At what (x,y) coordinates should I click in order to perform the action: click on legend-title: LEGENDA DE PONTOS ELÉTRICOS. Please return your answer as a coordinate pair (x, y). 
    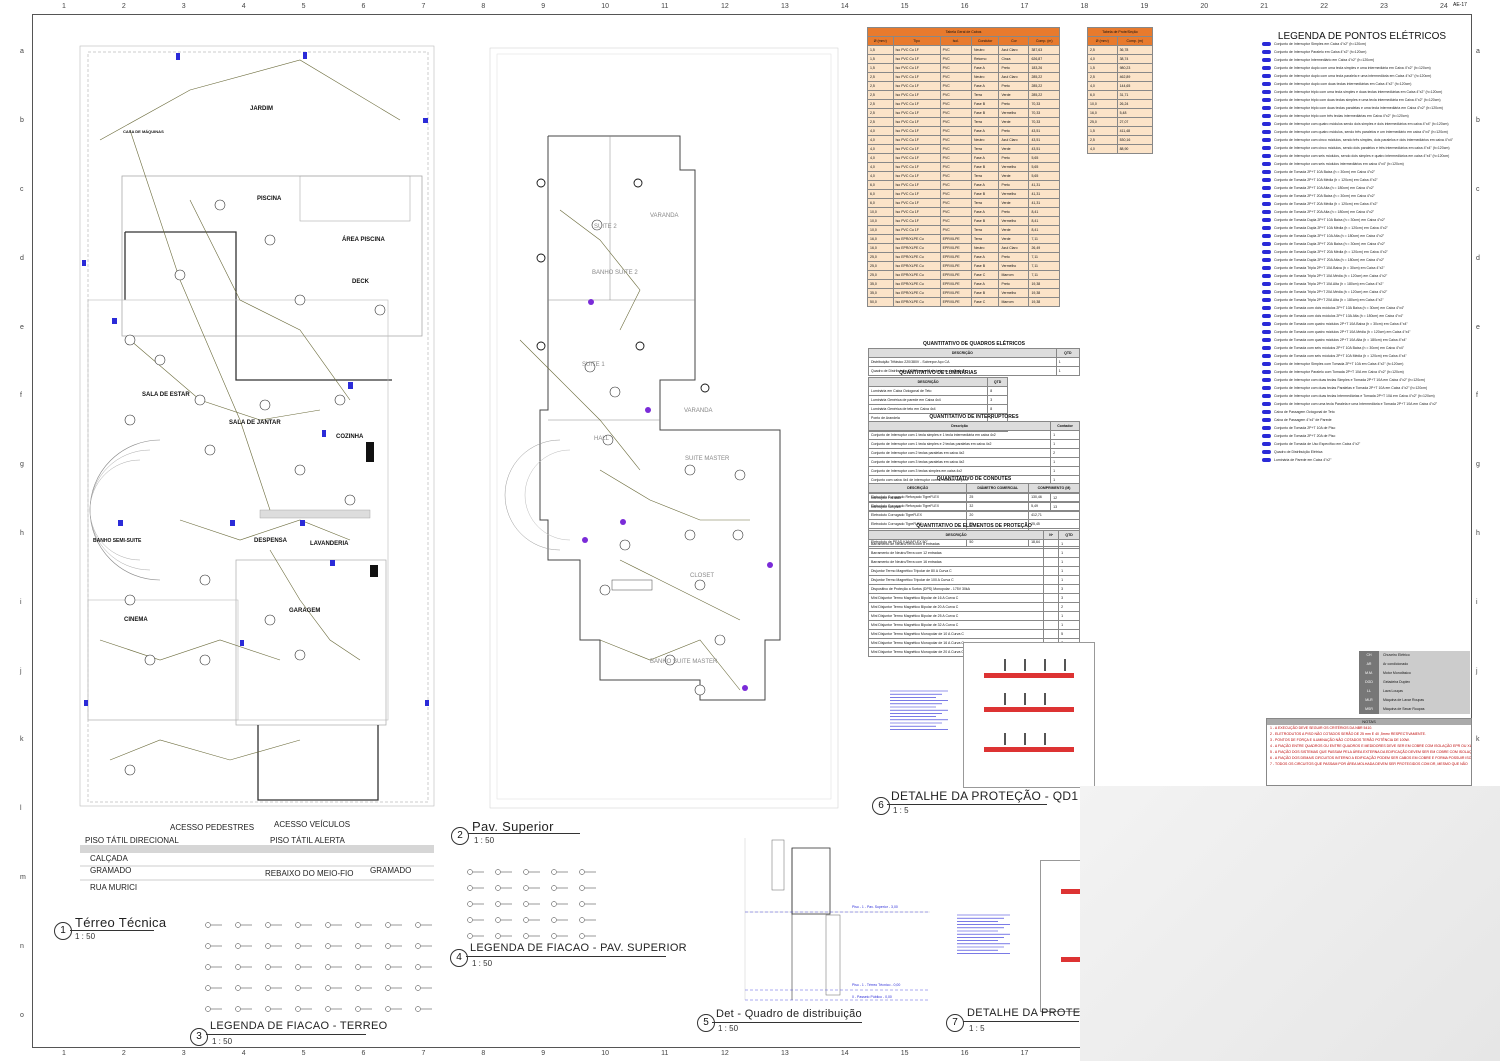
    Looking at the image, I should click on (1362, 36).